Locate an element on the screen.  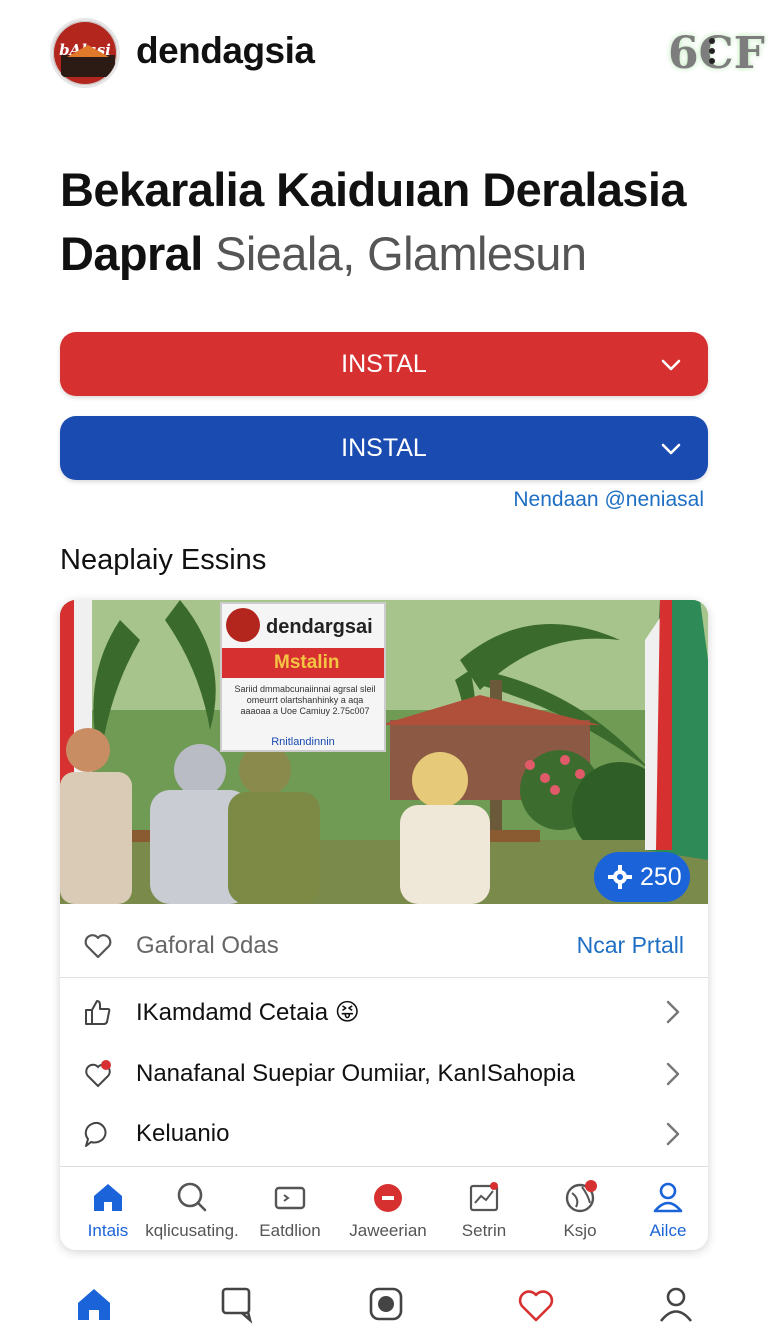
favorite-row: Gaforal Odas Ncar Prtall is located at coordinates (384, 944).